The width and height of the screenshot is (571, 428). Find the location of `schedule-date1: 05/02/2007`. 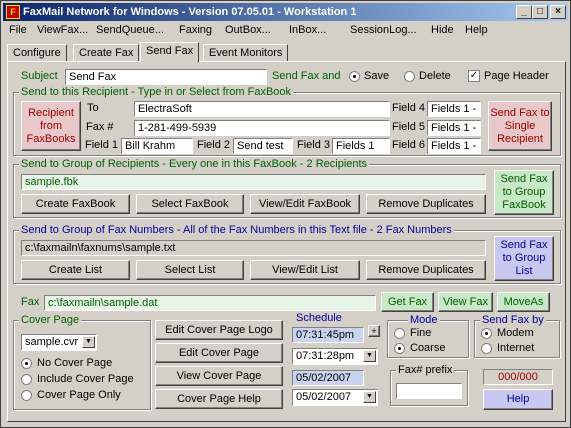

schedule-date1: 05/02/2007 is located at coordinates (328, 378).